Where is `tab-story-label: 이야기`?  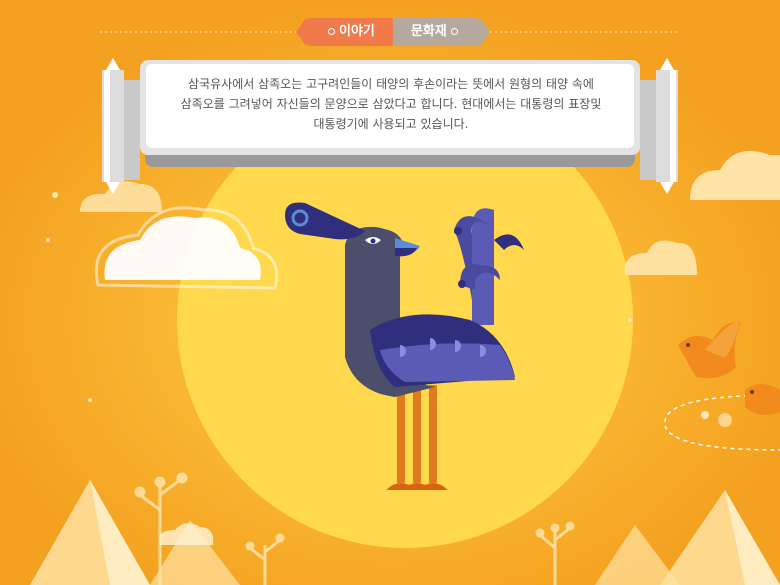
tab-story-label: 이야기 is located at coordinates (357, 31).